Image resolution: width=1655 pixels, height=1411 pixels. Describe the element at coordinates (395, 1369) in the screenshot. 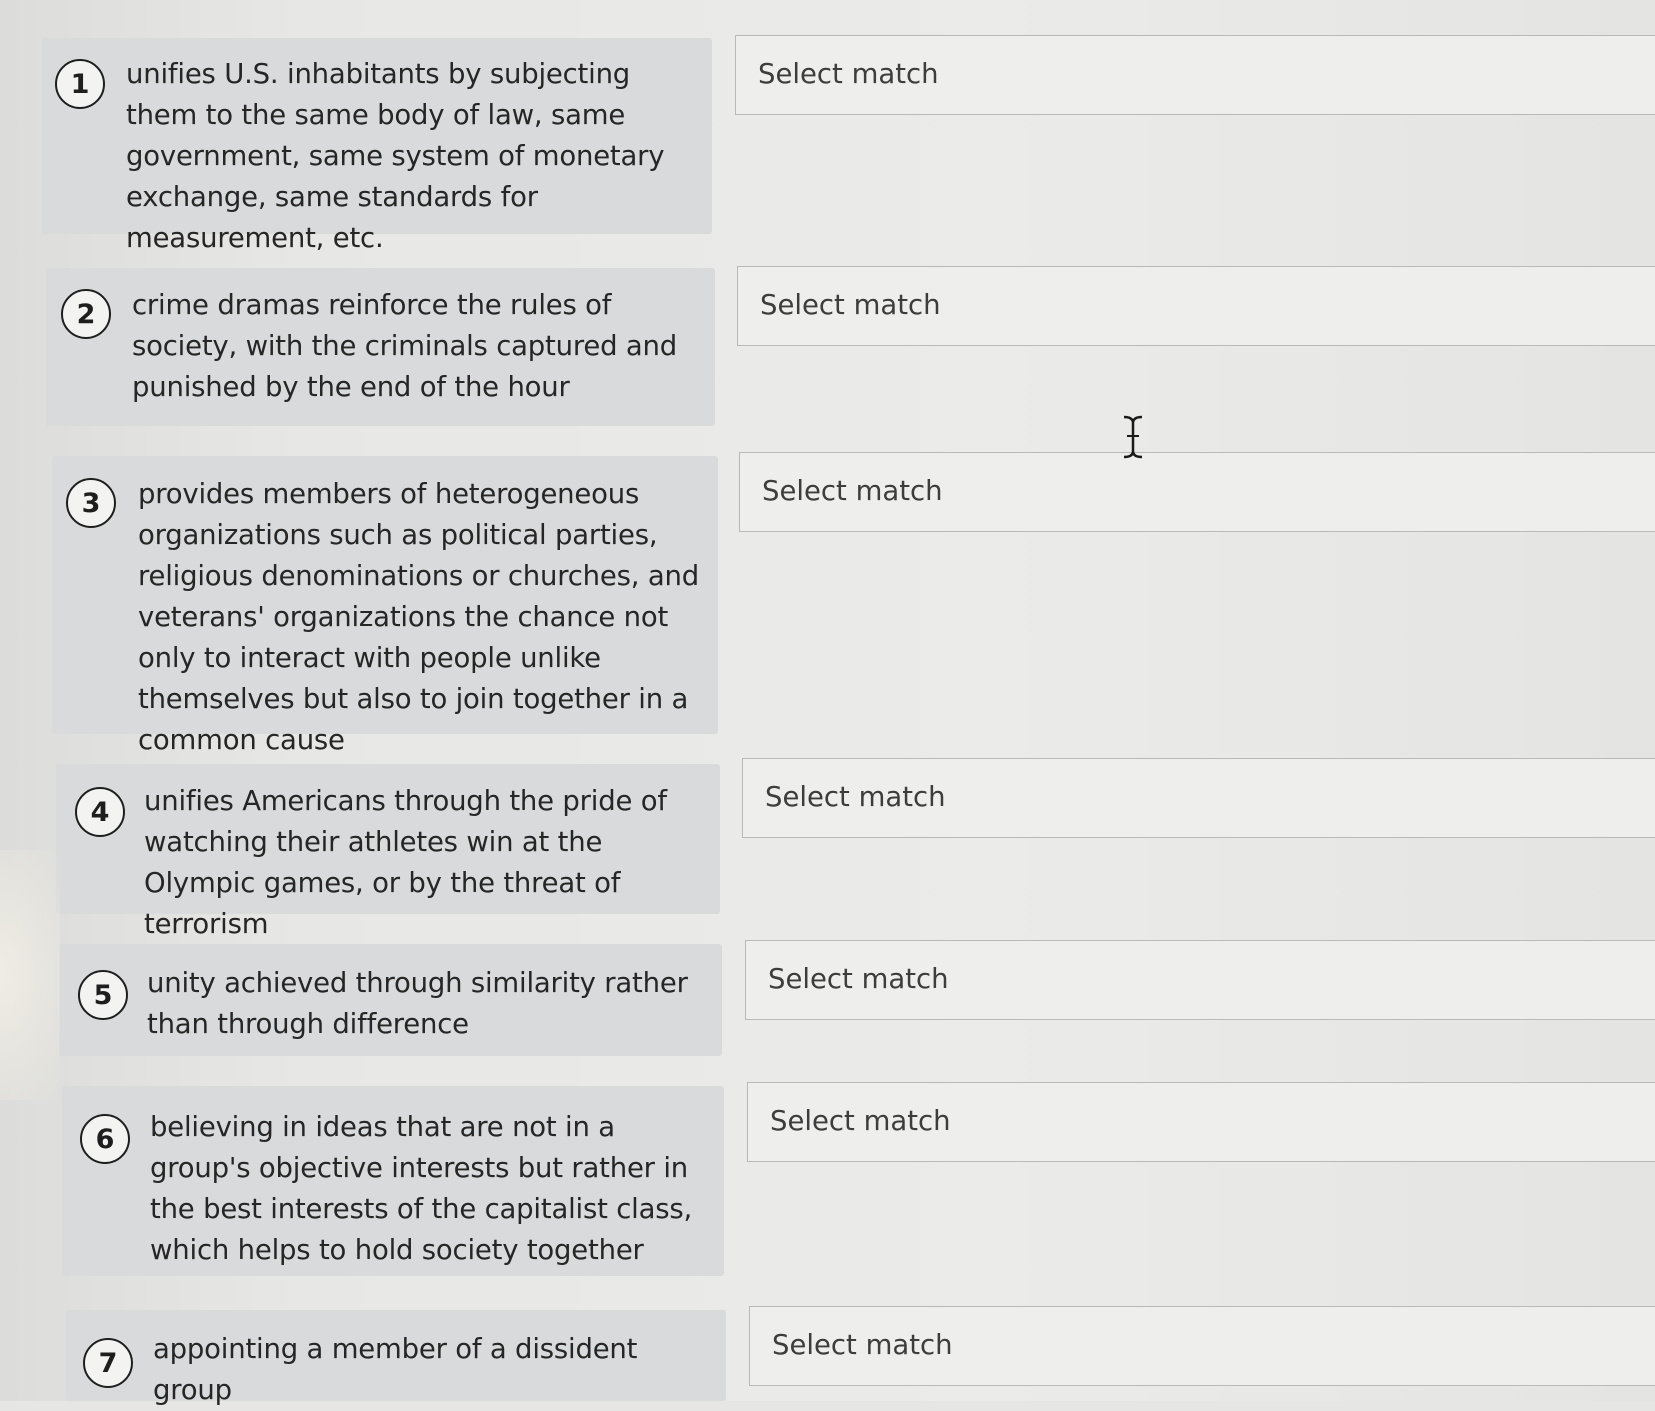

I see `prompt-text-7: appointing a member of a dissident group` at that location.